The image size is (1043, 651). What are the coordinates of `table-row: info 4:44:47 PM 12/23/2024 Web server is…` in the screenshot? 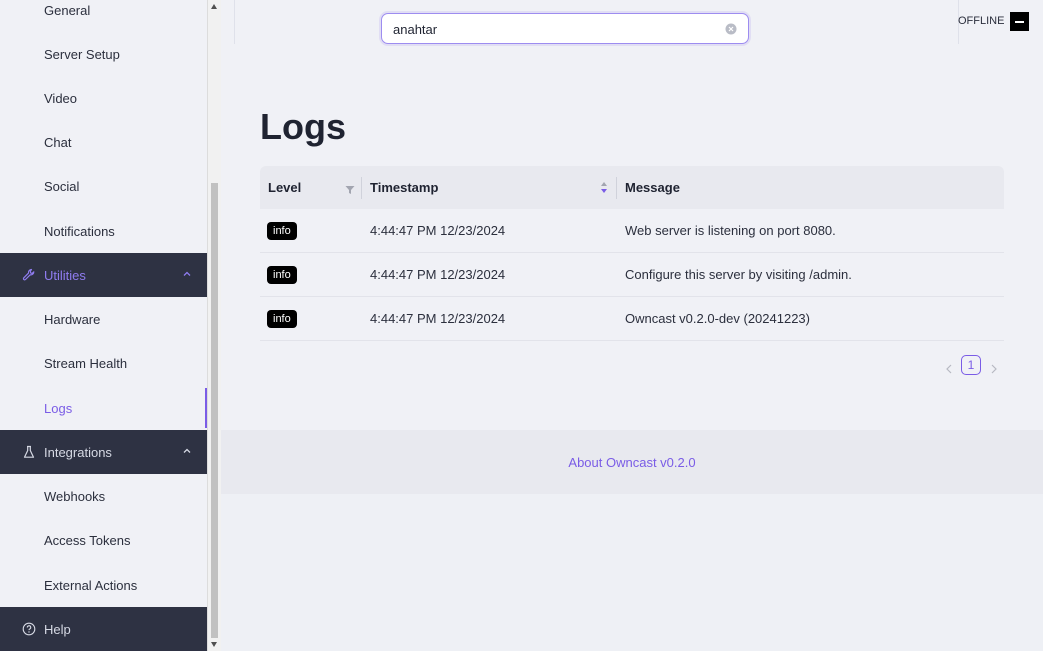 It's located at (632, 231).